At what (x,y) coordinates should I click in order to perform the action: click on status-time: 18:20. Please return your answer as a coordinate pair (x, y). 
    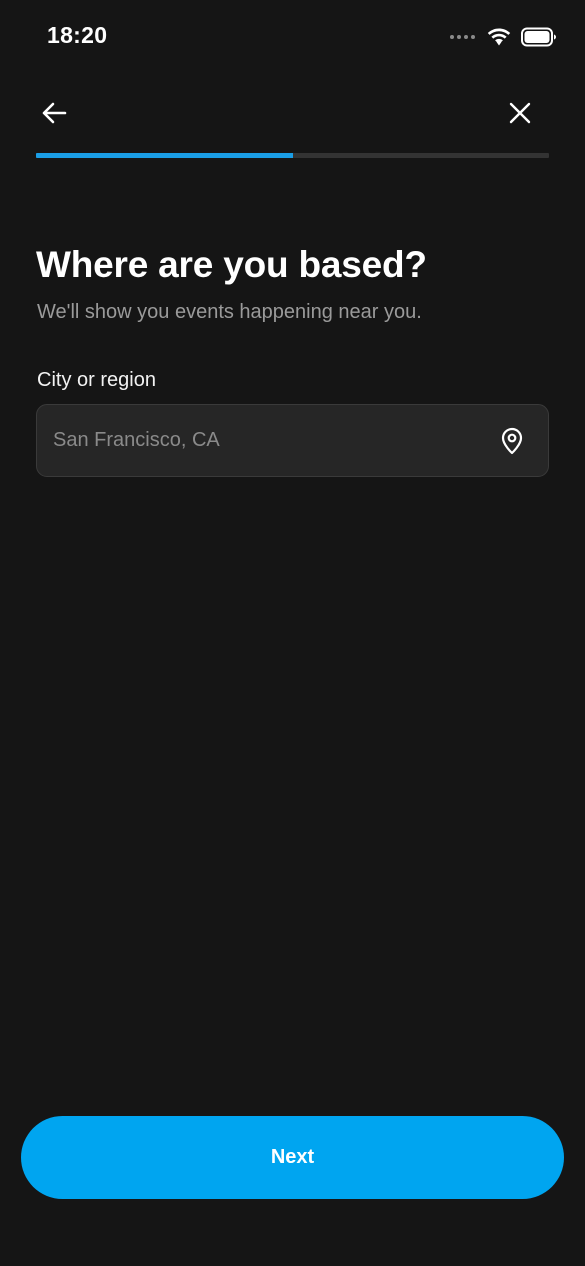
    Looking at the image, I should click on (77, 35).